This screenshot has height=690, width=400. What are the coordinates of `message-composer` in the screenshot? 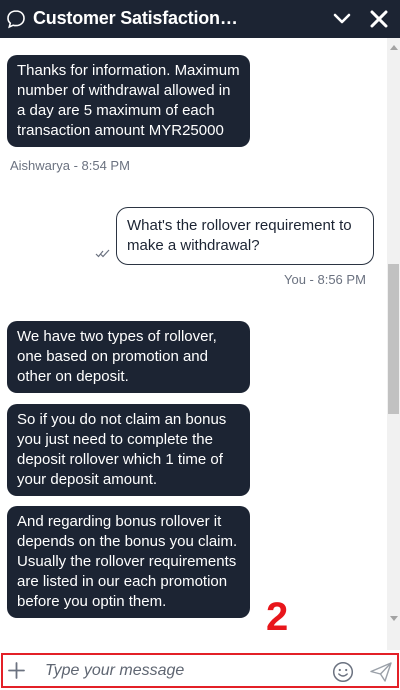 It's located at (200, 670).